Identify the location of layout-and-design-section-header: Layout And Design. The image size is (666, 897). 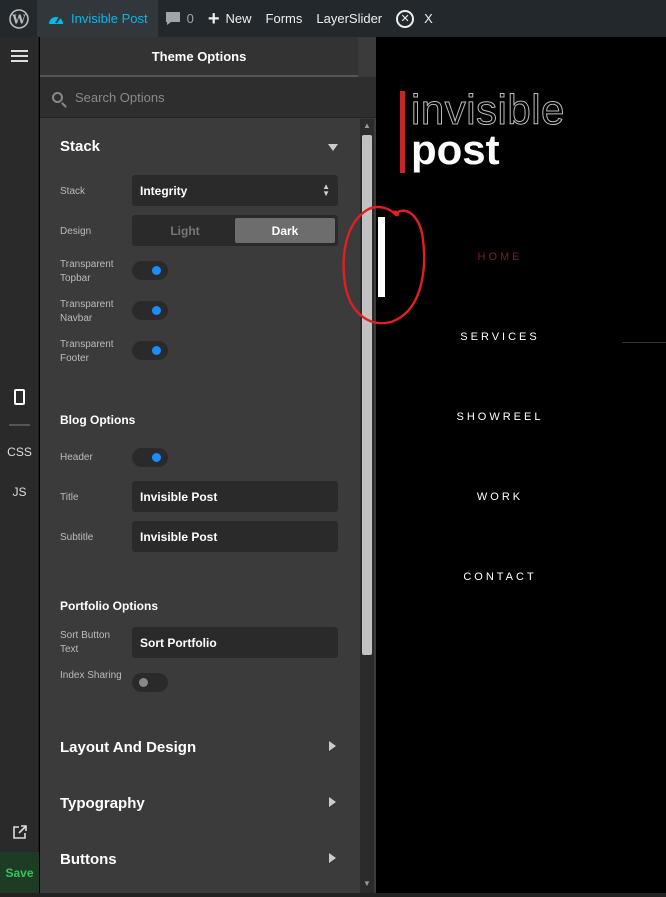
(200, 747).